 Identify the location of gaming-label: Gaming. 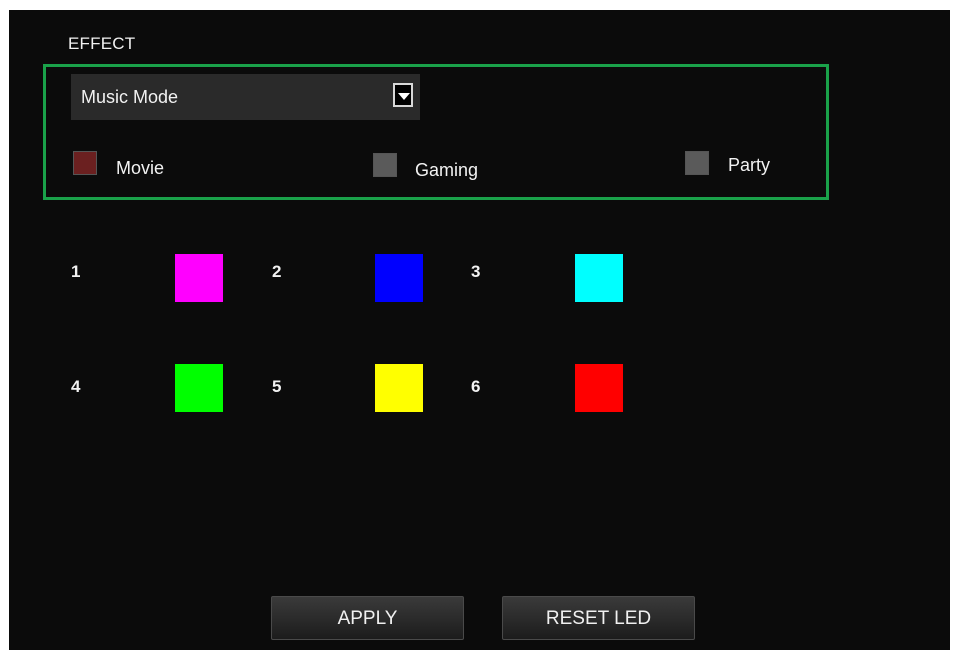
(447, 170).